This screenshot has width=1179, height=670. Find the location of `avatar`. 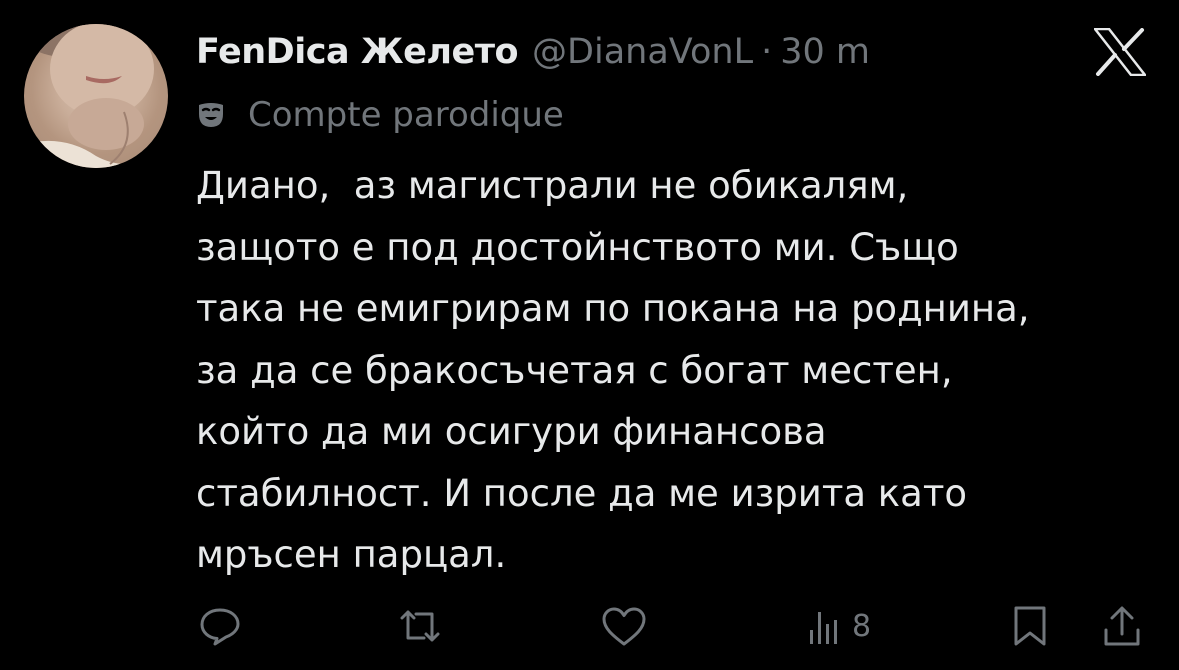

avatar is located at coordinates (96, 96).